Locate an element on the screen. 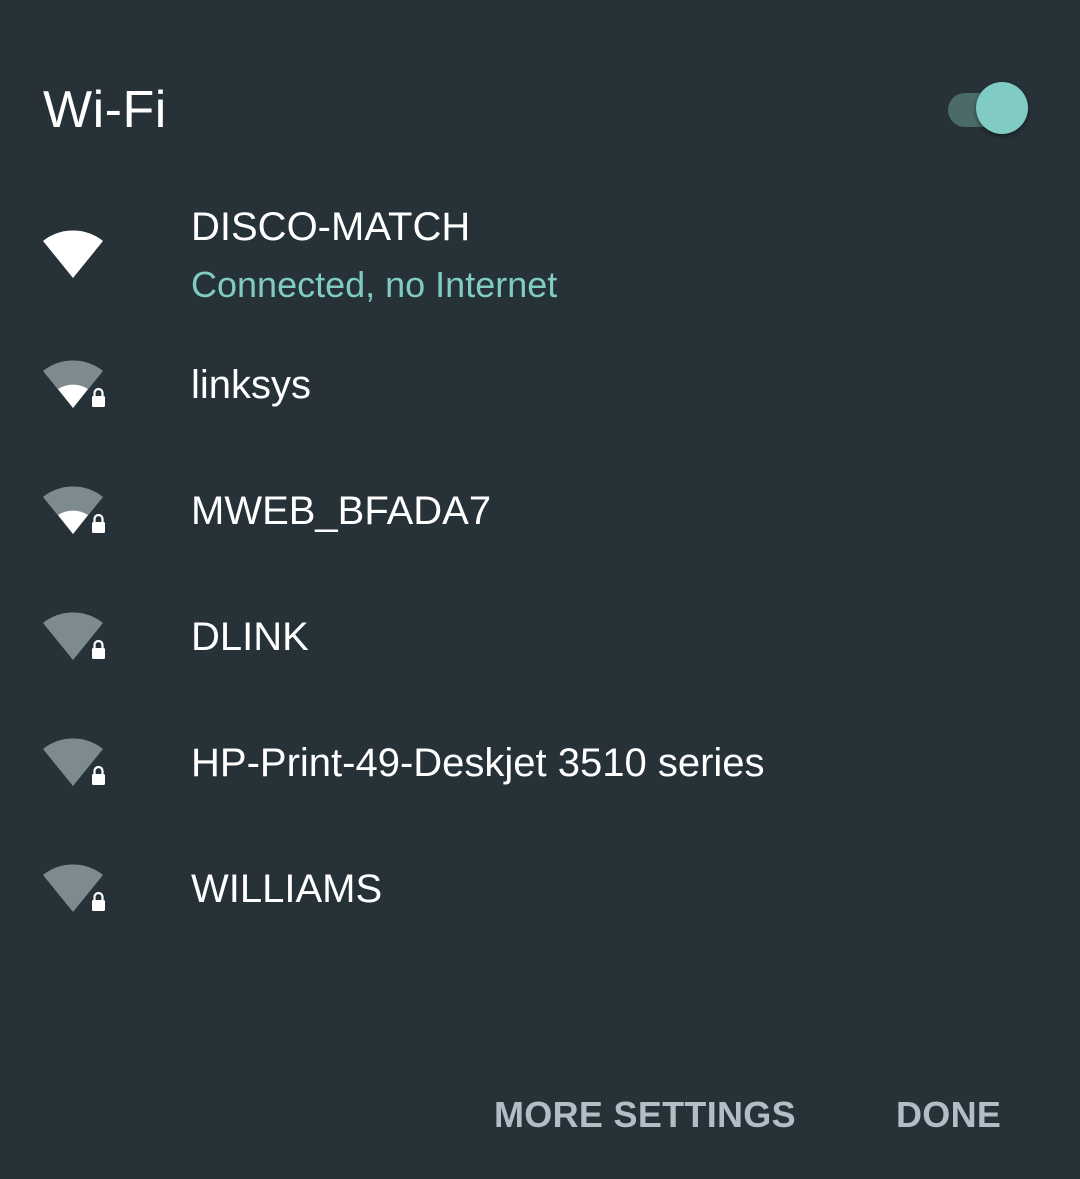 This screenshot has height=1179, width=1080. dialog-actions: MORE SETTINGS DONE is located at coordinates (540, 1115).